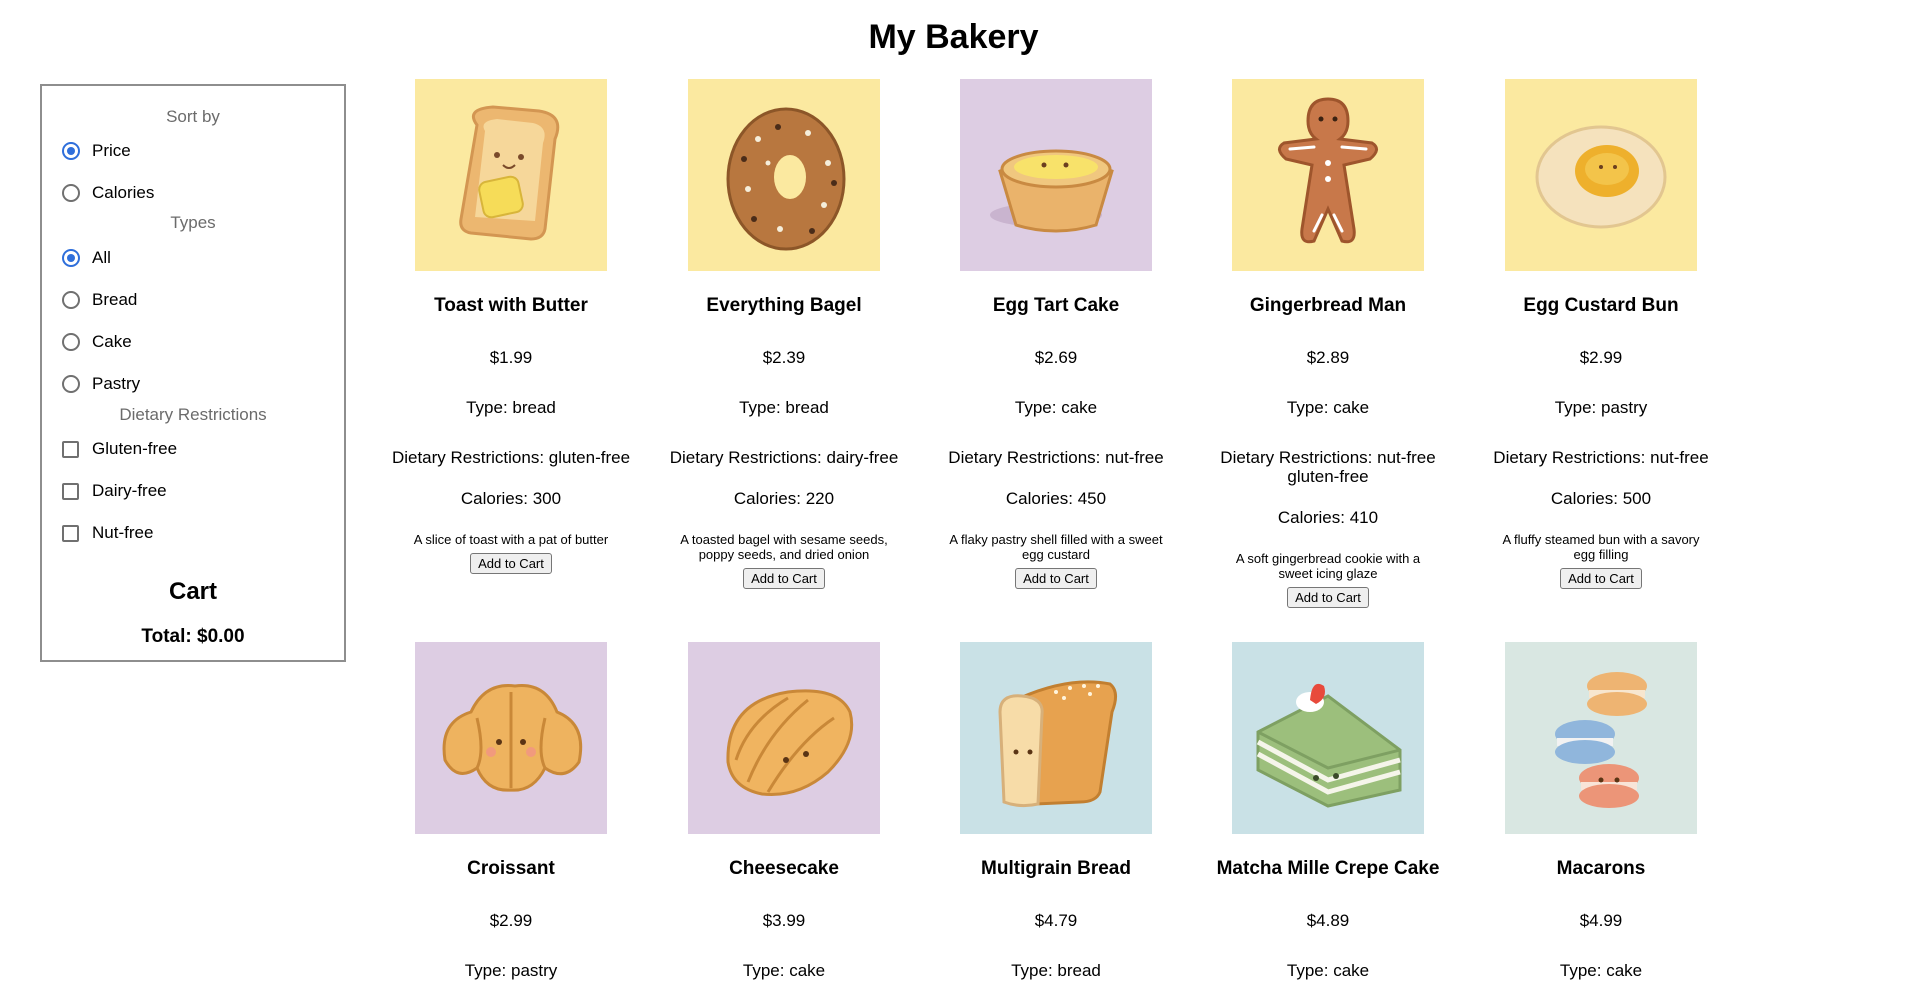 This screenshot has width=1907, height=993. What do you see at coordinates (784, 305) in the screenshot?
I see `product-name: Everything Bagel` at bounding box center [784, 305].